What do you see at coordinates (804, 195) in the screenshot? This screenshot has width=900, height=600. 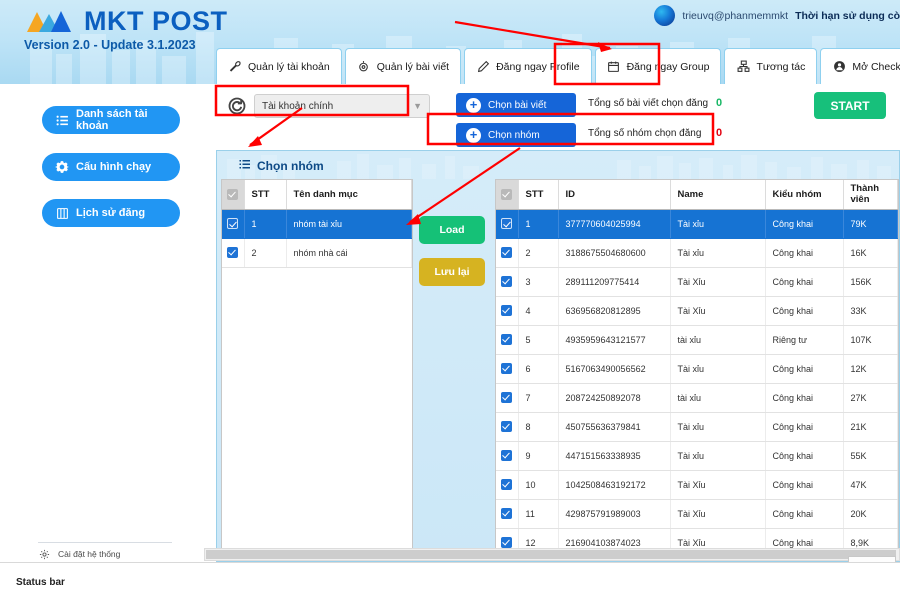 I see `col-kieu-nhom: Kiểu nhóm` at bounding box center [804, 195].